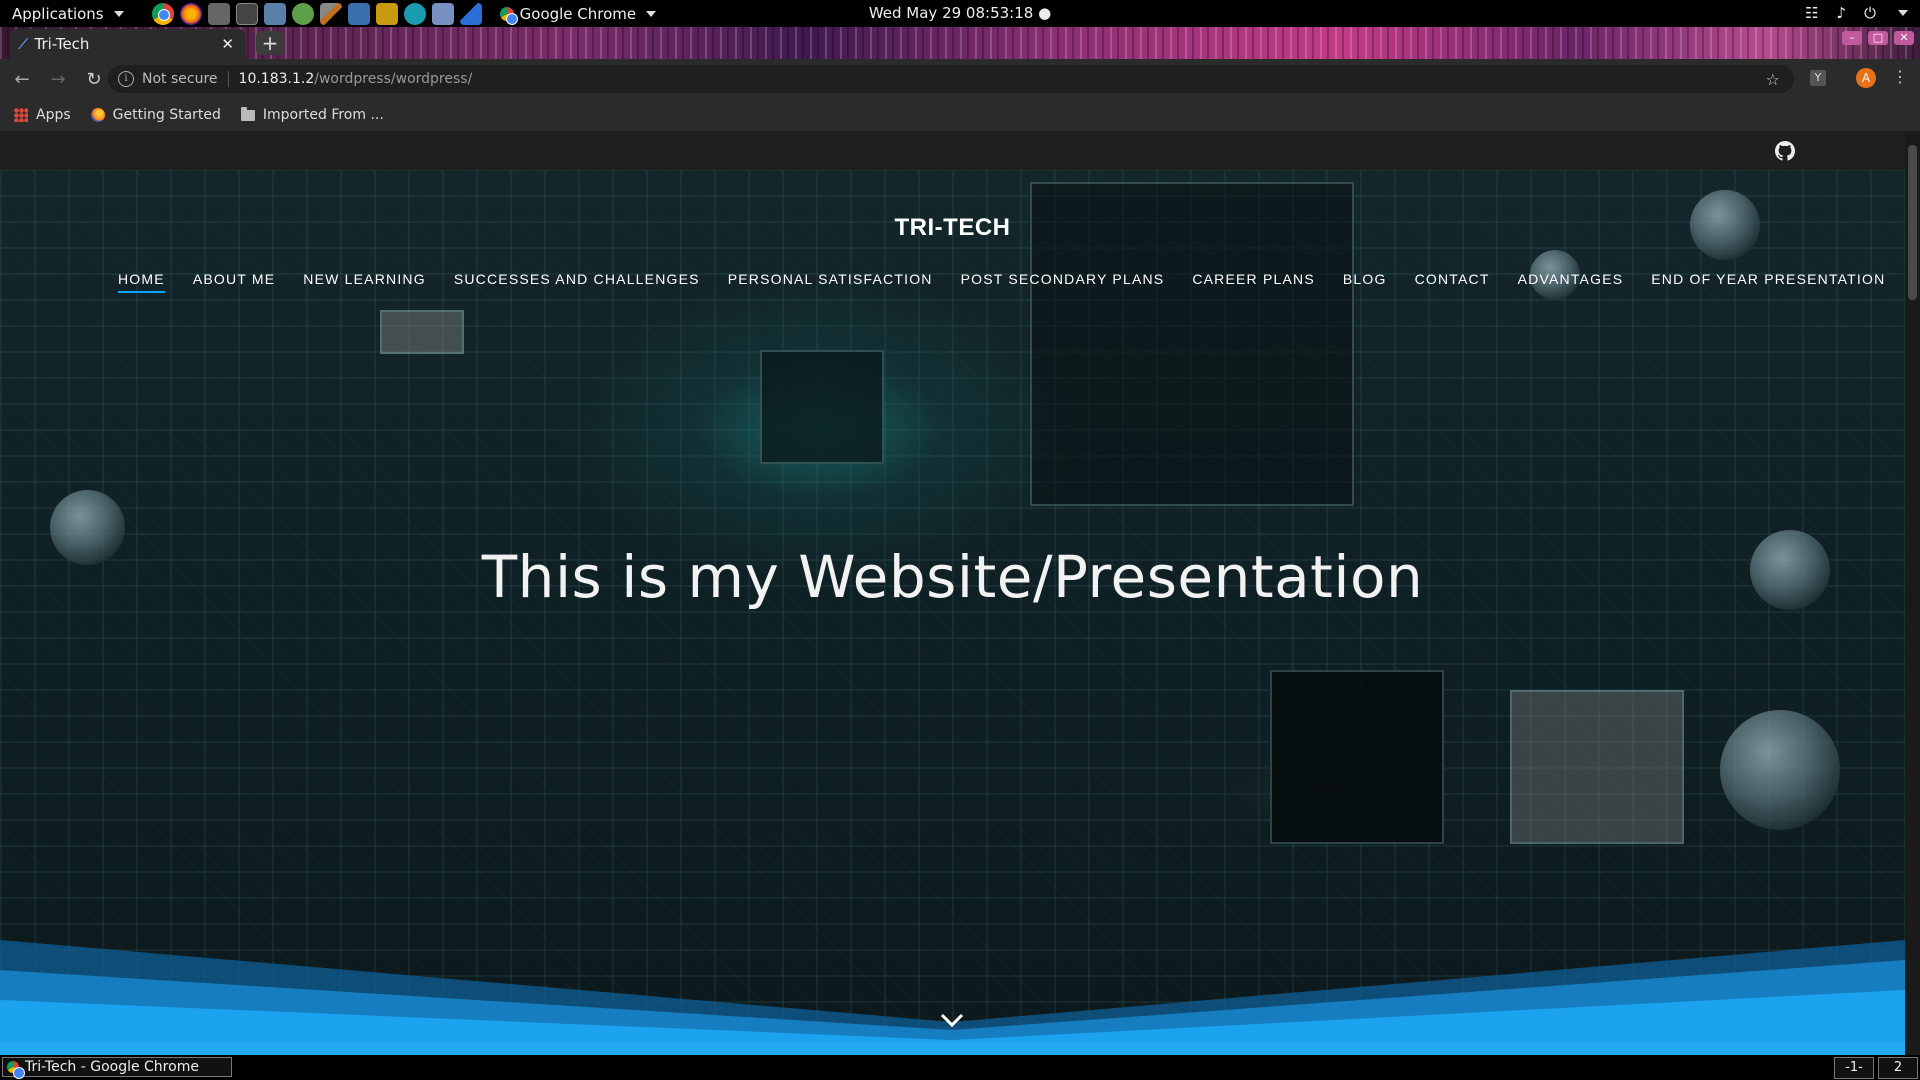 The height and width of the screenshot is (1080, 1920). What do you see at coordinates (1811, 13) in the screenshot?
I see `network-icon: ☷` at bounding box center [1811, 13].